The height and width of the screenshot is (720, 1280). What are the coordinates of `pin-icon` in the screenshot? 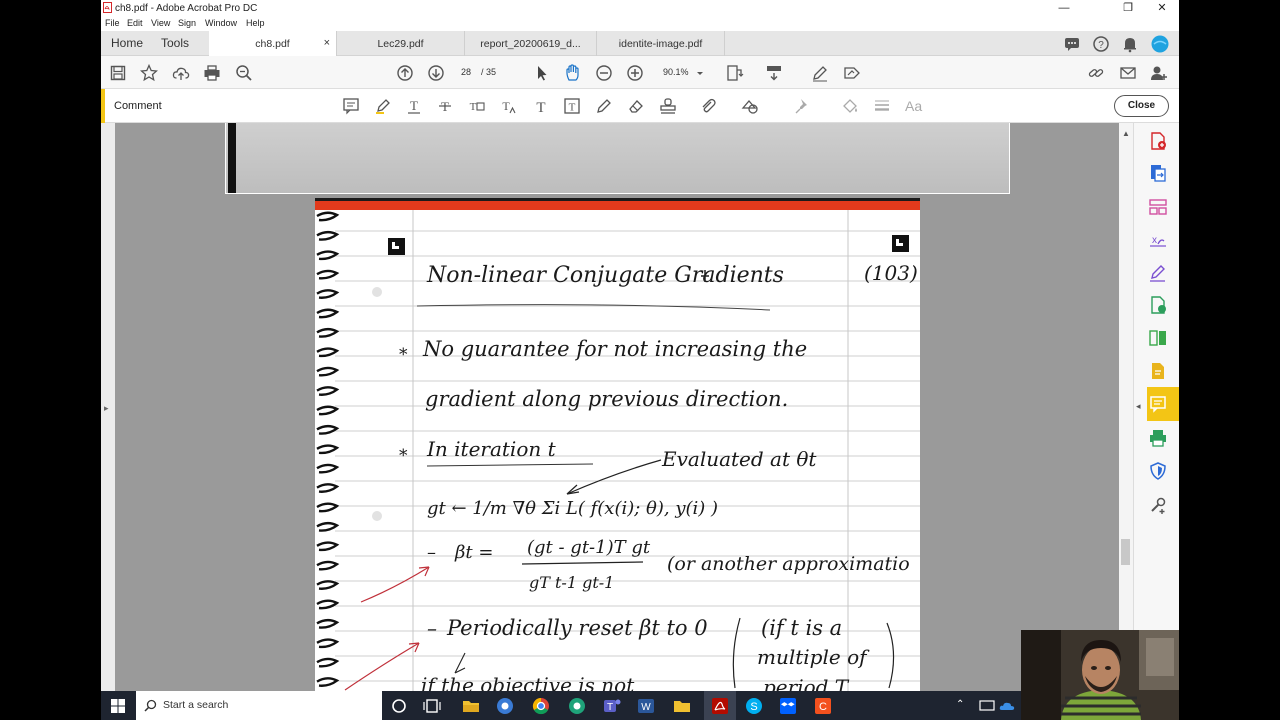 It's located at (803, 106).